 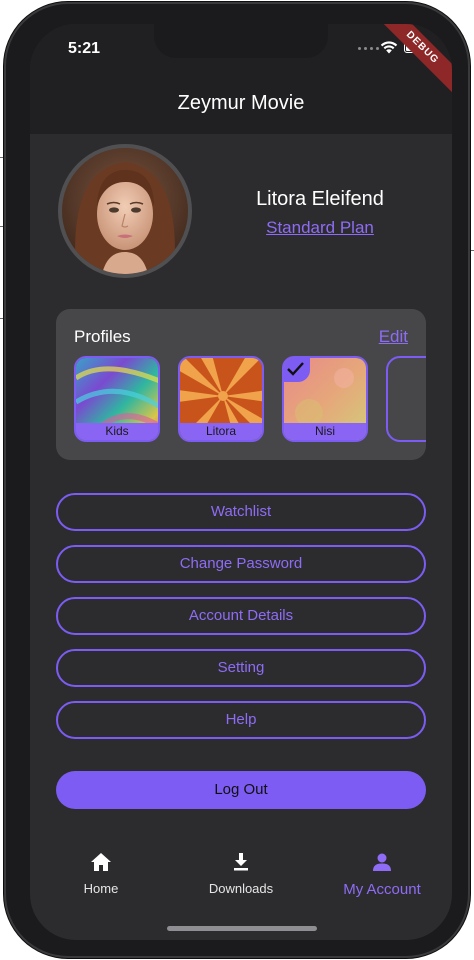 What do you see at coordinates (241, 79) in the screenshot?
I see `app-bar: 5:21 DEBUG Zeymur Movie` at bounding box center [241, 79].